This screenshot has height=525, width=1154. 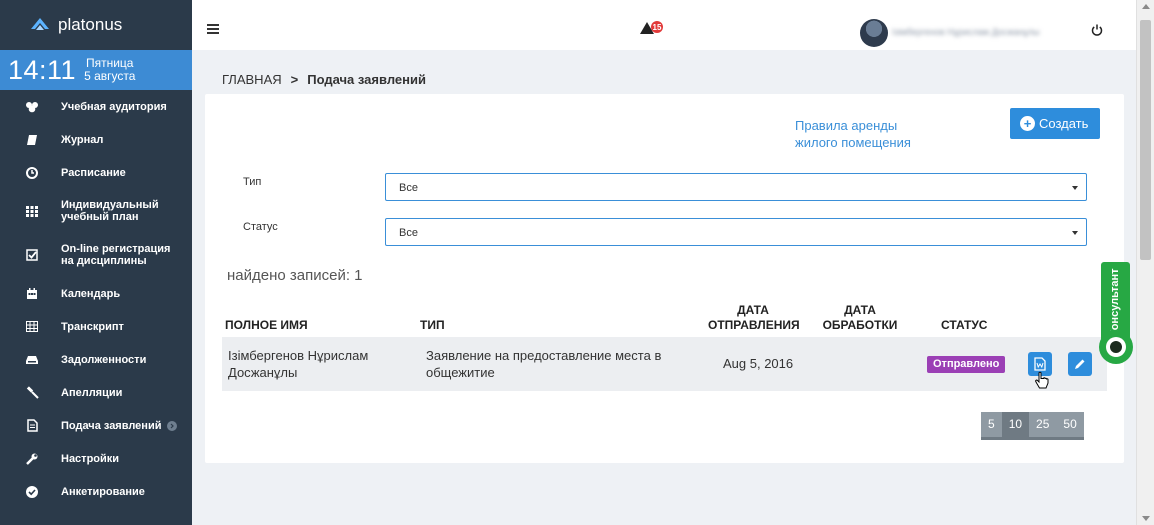 I want to click on plus-circle-icon: +, so click(x=1027, y=123).